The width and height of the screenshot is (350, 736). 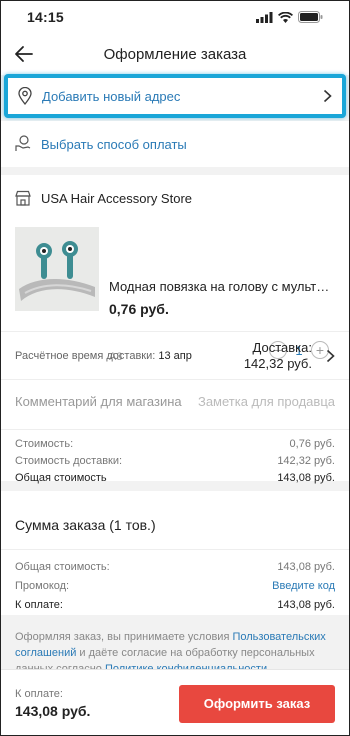 What do you see at coordinates (111, 96) in the screenshot?
I see `add-address-label: Добавить новый адрес` at bounding box center [111, 96].